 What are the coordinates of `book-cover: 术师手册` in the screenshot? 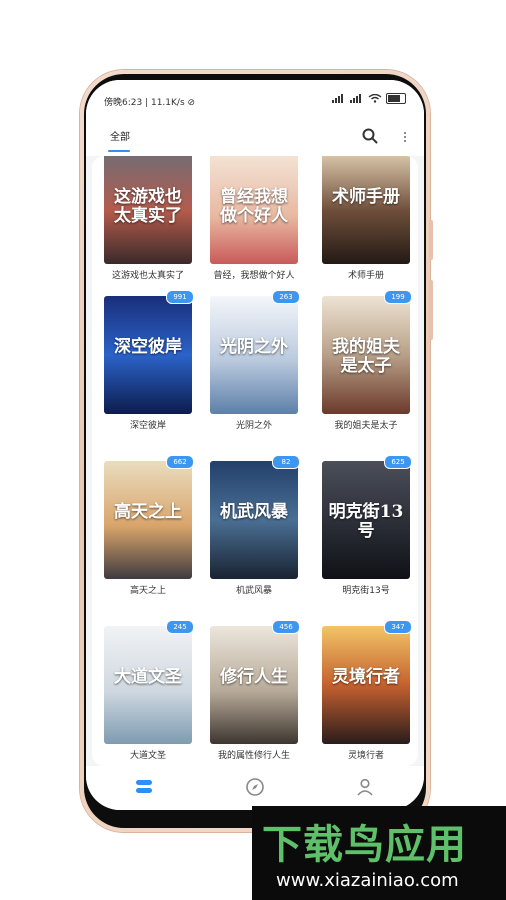 It's located at (366, 210).